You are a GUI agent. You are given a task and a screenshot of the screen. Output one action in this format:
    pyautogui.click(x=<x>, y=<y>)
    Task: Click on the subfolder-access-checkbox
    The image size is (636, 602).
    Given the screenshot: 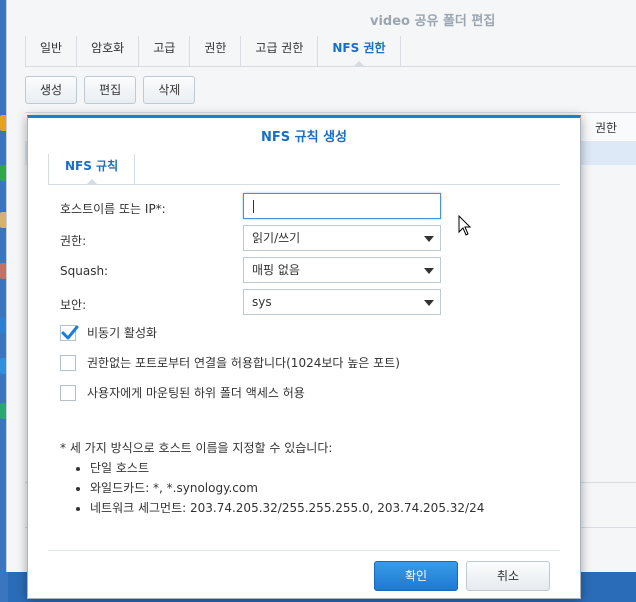 What is the action you would take?
    pyautogui.click(x=68, y=392)
    